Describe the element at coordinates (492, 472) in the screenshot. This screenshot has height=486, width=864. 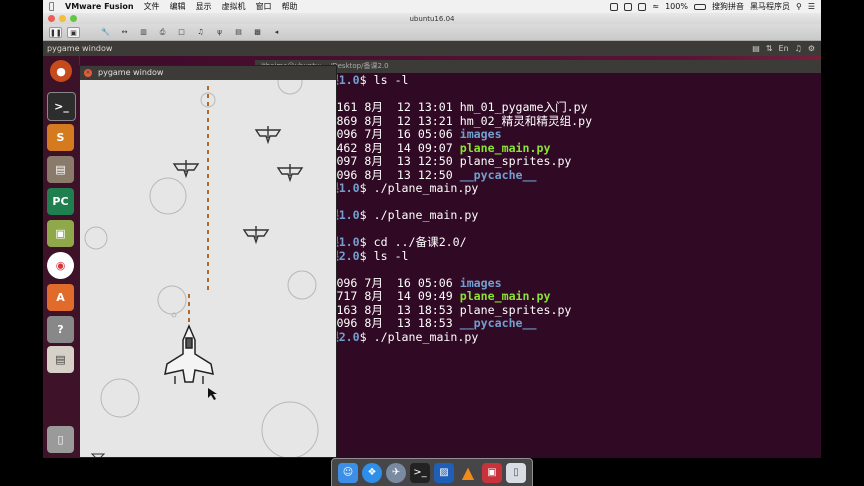
I see `parallels-icon: ▣` at that location.